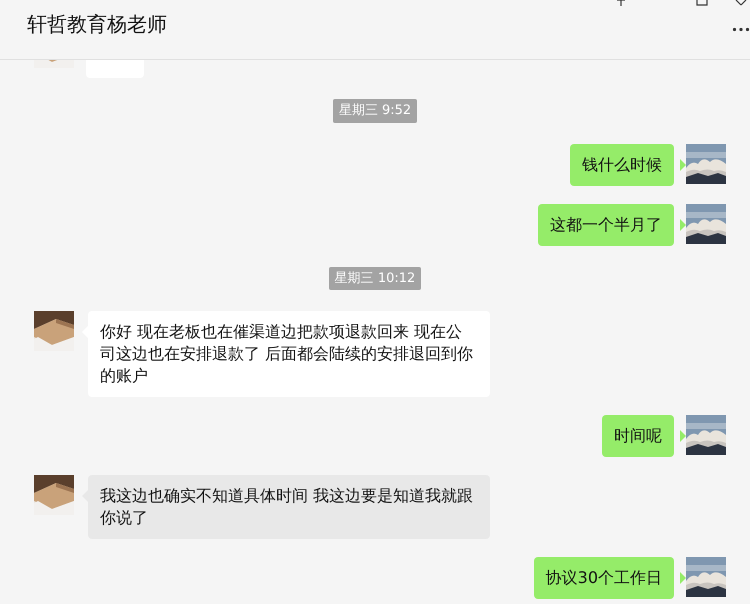 The image size is (750, 604). What do you see at coordinates (375, 278) in the screenshot?
I see `timestamp: 星期三 10:12` at bounding box center [375, 278].